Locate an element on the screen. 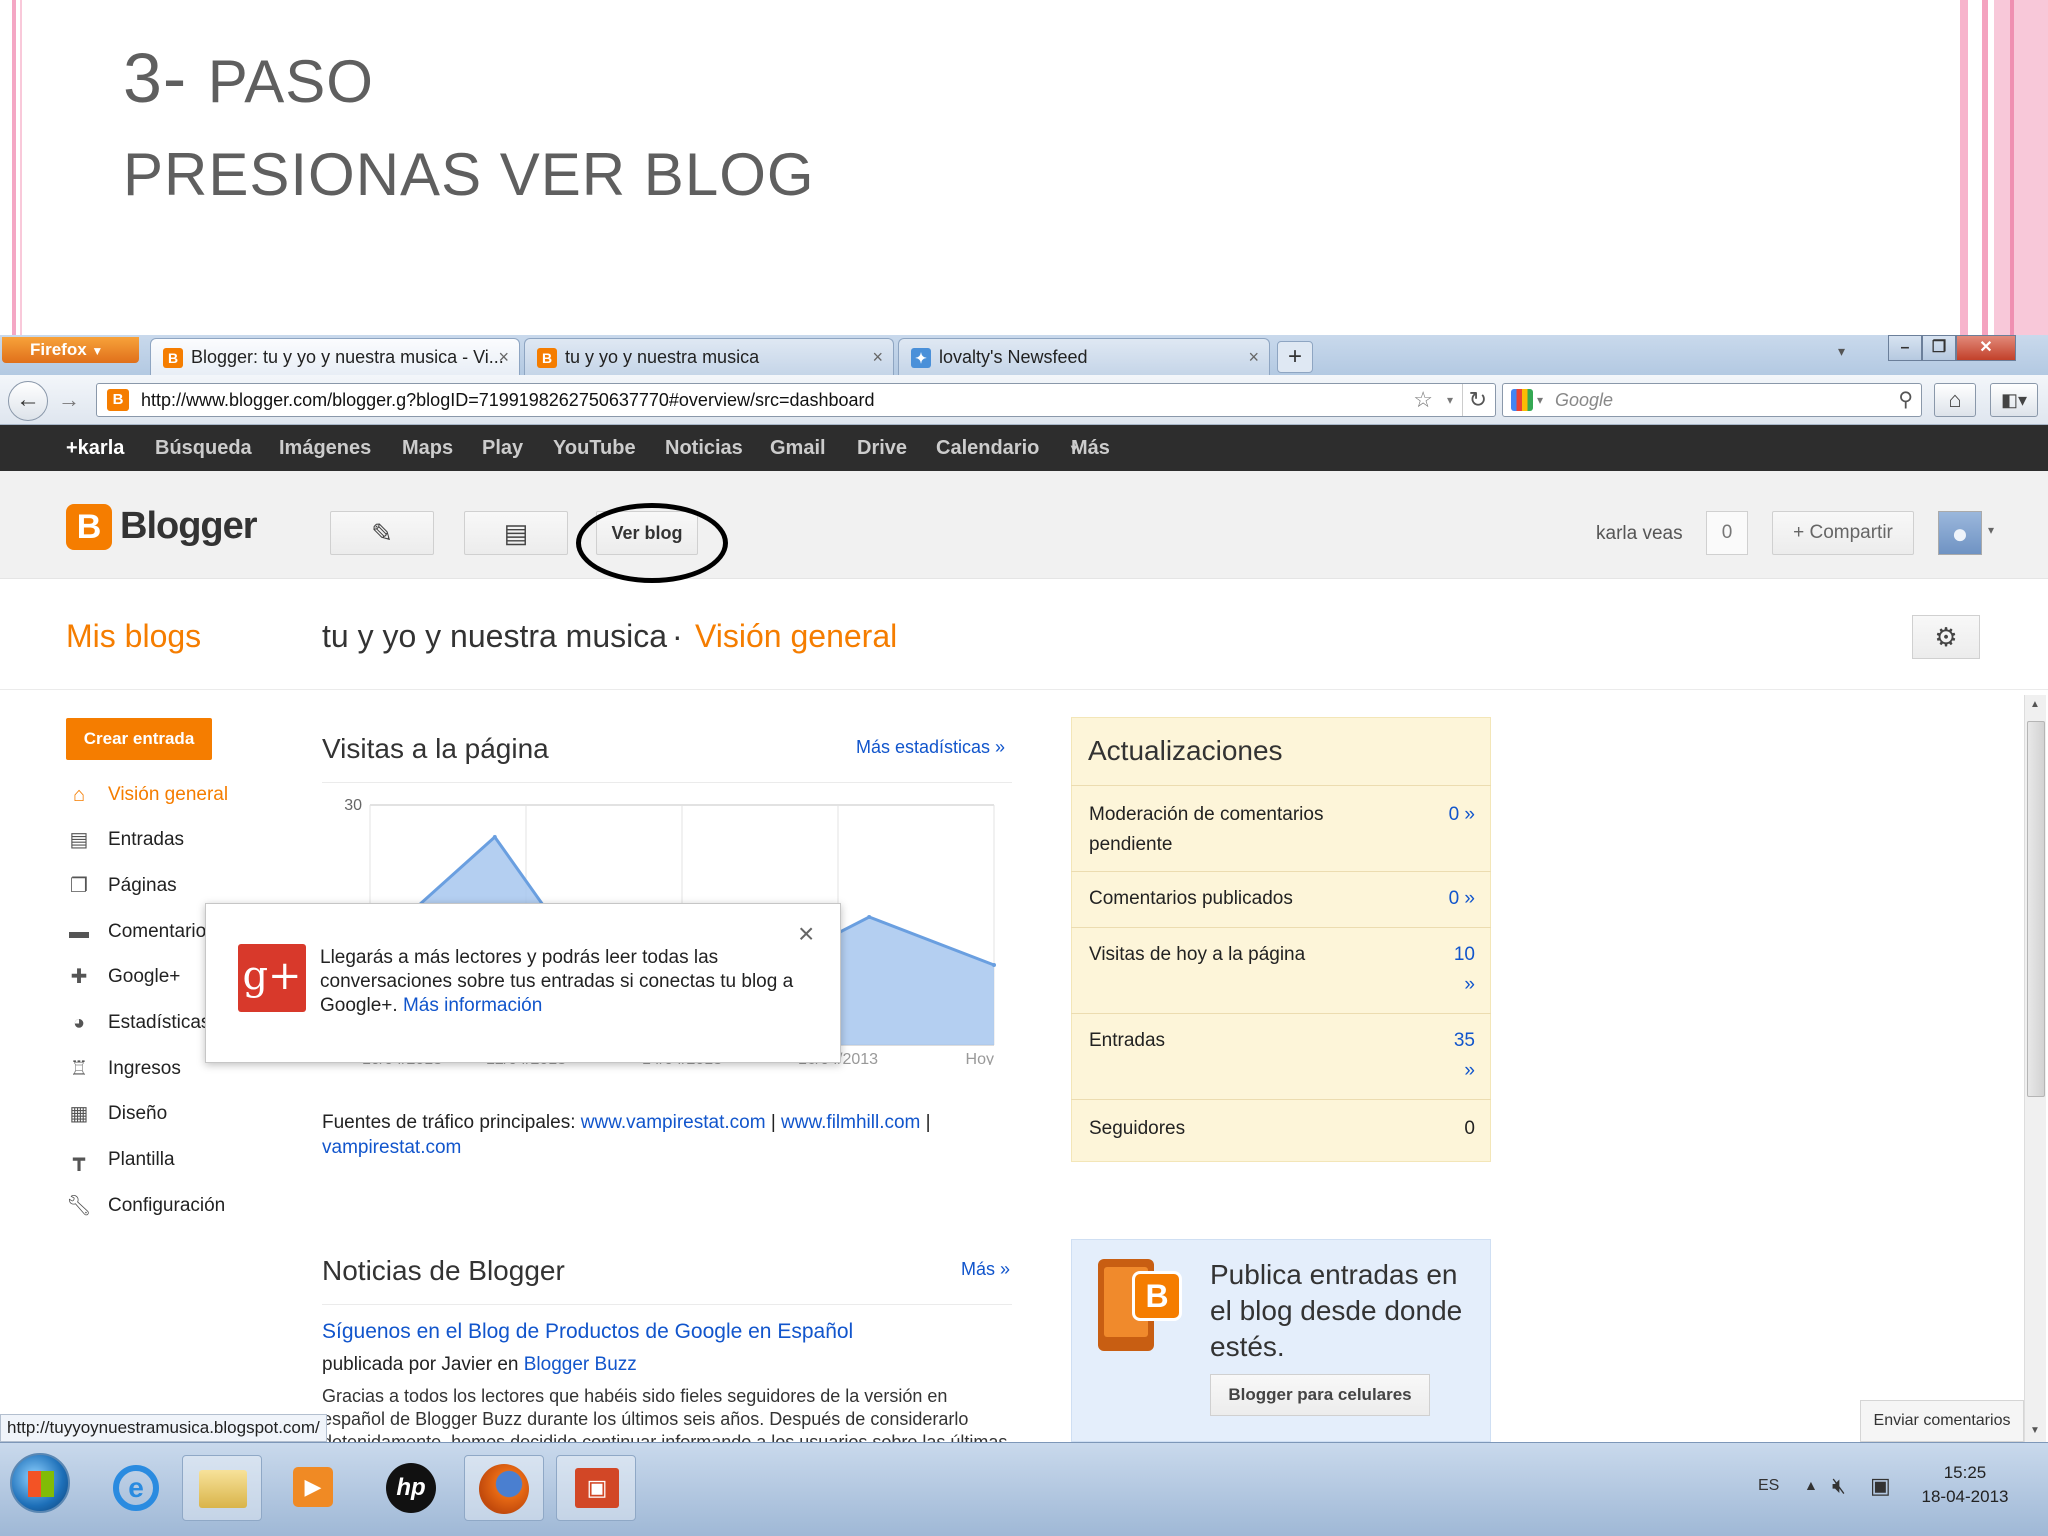 Image resolution: width=2048 pixels, height=1536 pixels. firefox-icon is located at coordinates (504, 1489).